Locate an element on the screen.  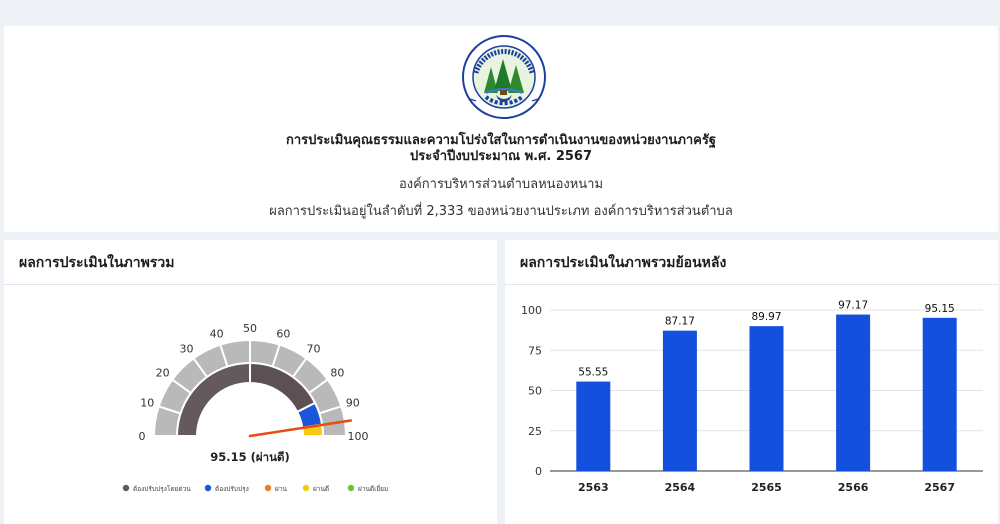
bar-value-label: 87.17 is located at coordinates (680, 322).